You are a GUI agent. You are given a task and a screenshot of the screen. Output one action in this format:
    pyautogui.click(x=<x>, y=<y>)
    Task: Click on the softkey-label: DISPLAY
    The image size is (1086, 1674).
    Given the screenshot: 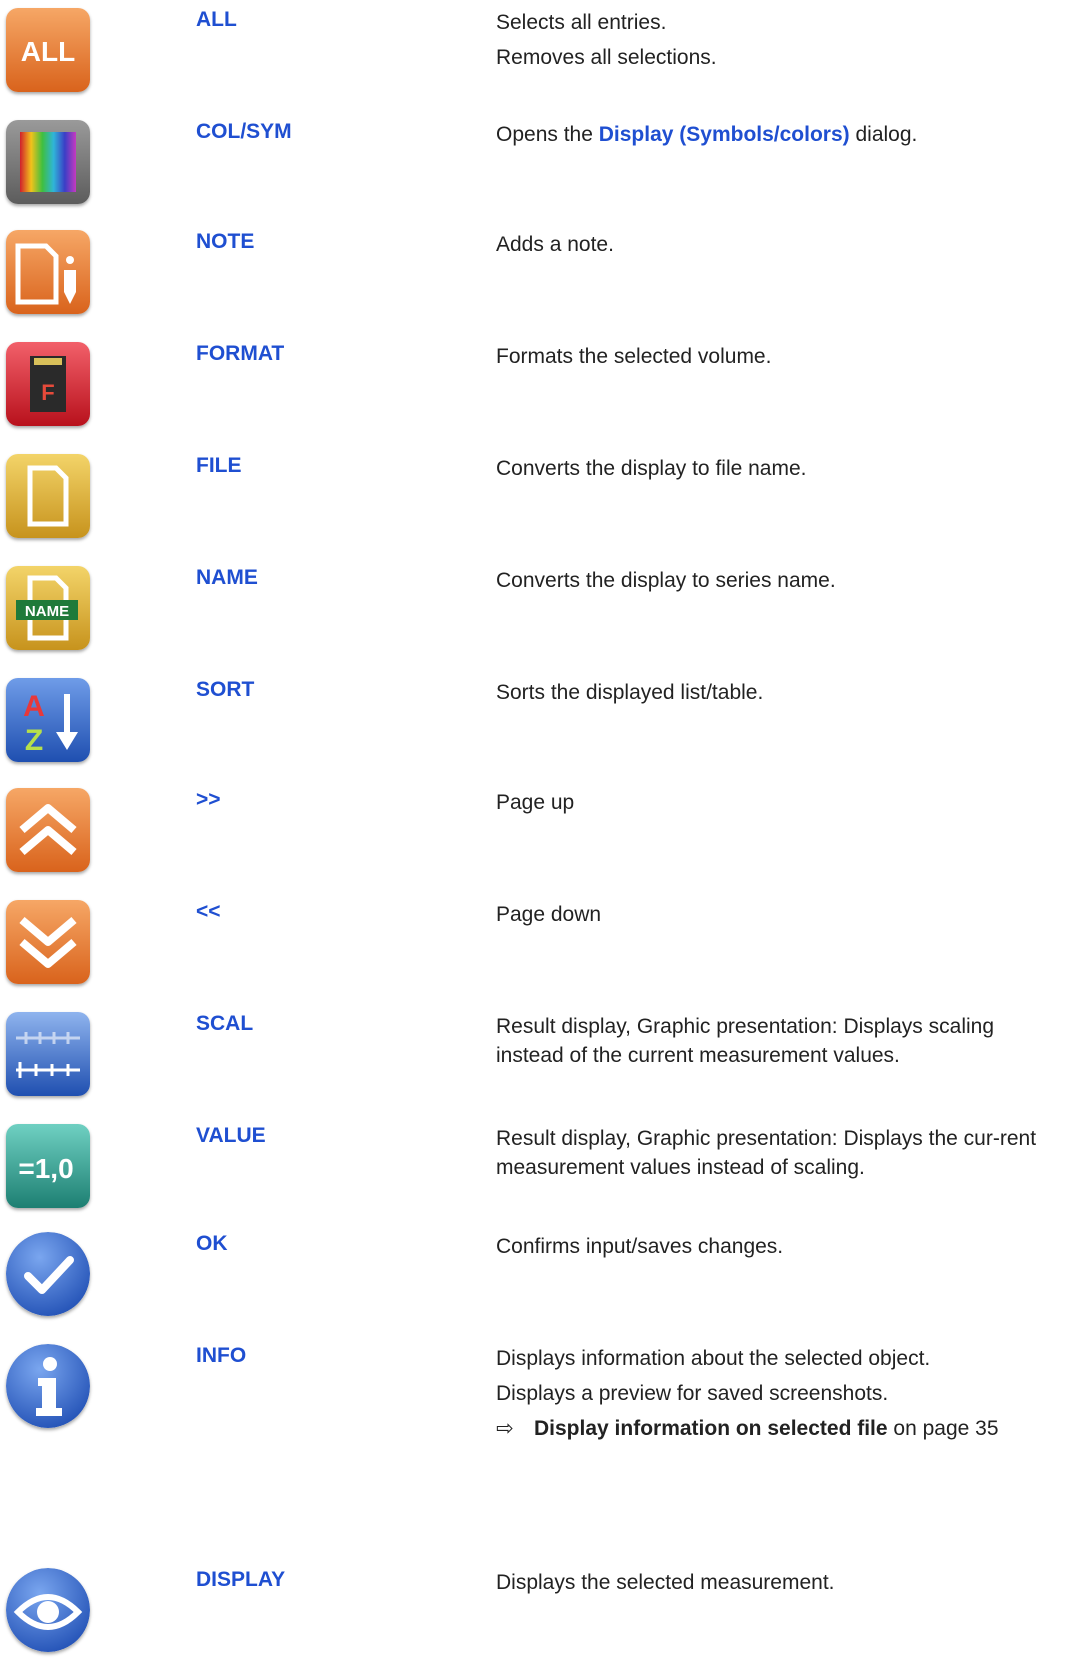 What is the action you would take?
    pyautogui.click(x=241, y=1579)
    